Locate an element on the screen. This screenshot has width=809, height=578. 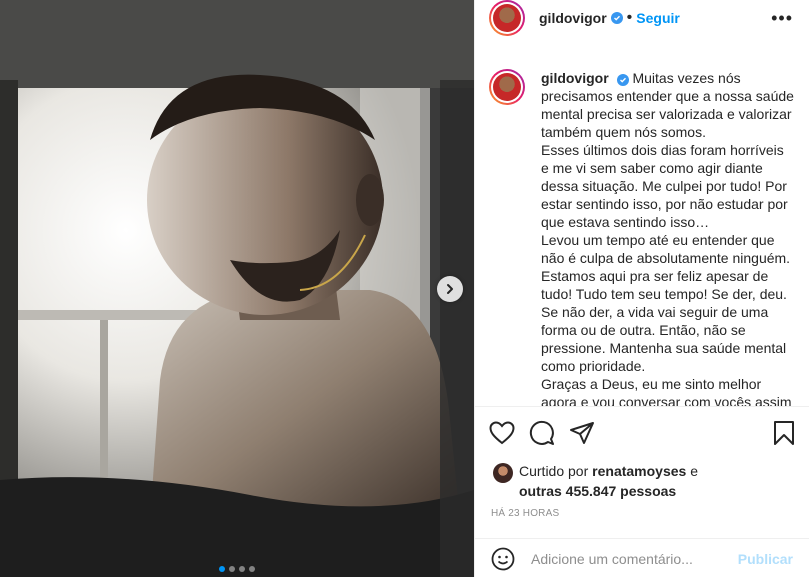
carousel-dot-active is located at coordinates (222, 569).